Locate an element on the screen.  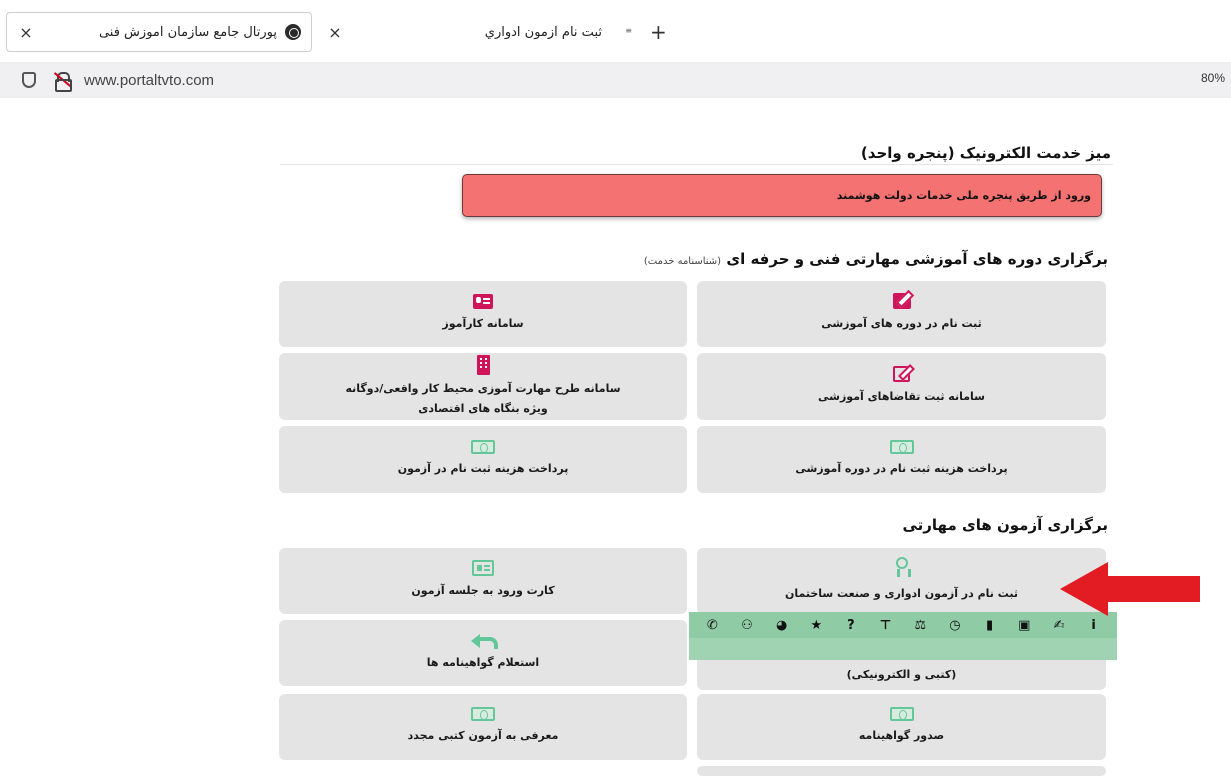
page-title: میز خدمت الکترونیک (پنجره واحد) is located at coordinates (985, 153).